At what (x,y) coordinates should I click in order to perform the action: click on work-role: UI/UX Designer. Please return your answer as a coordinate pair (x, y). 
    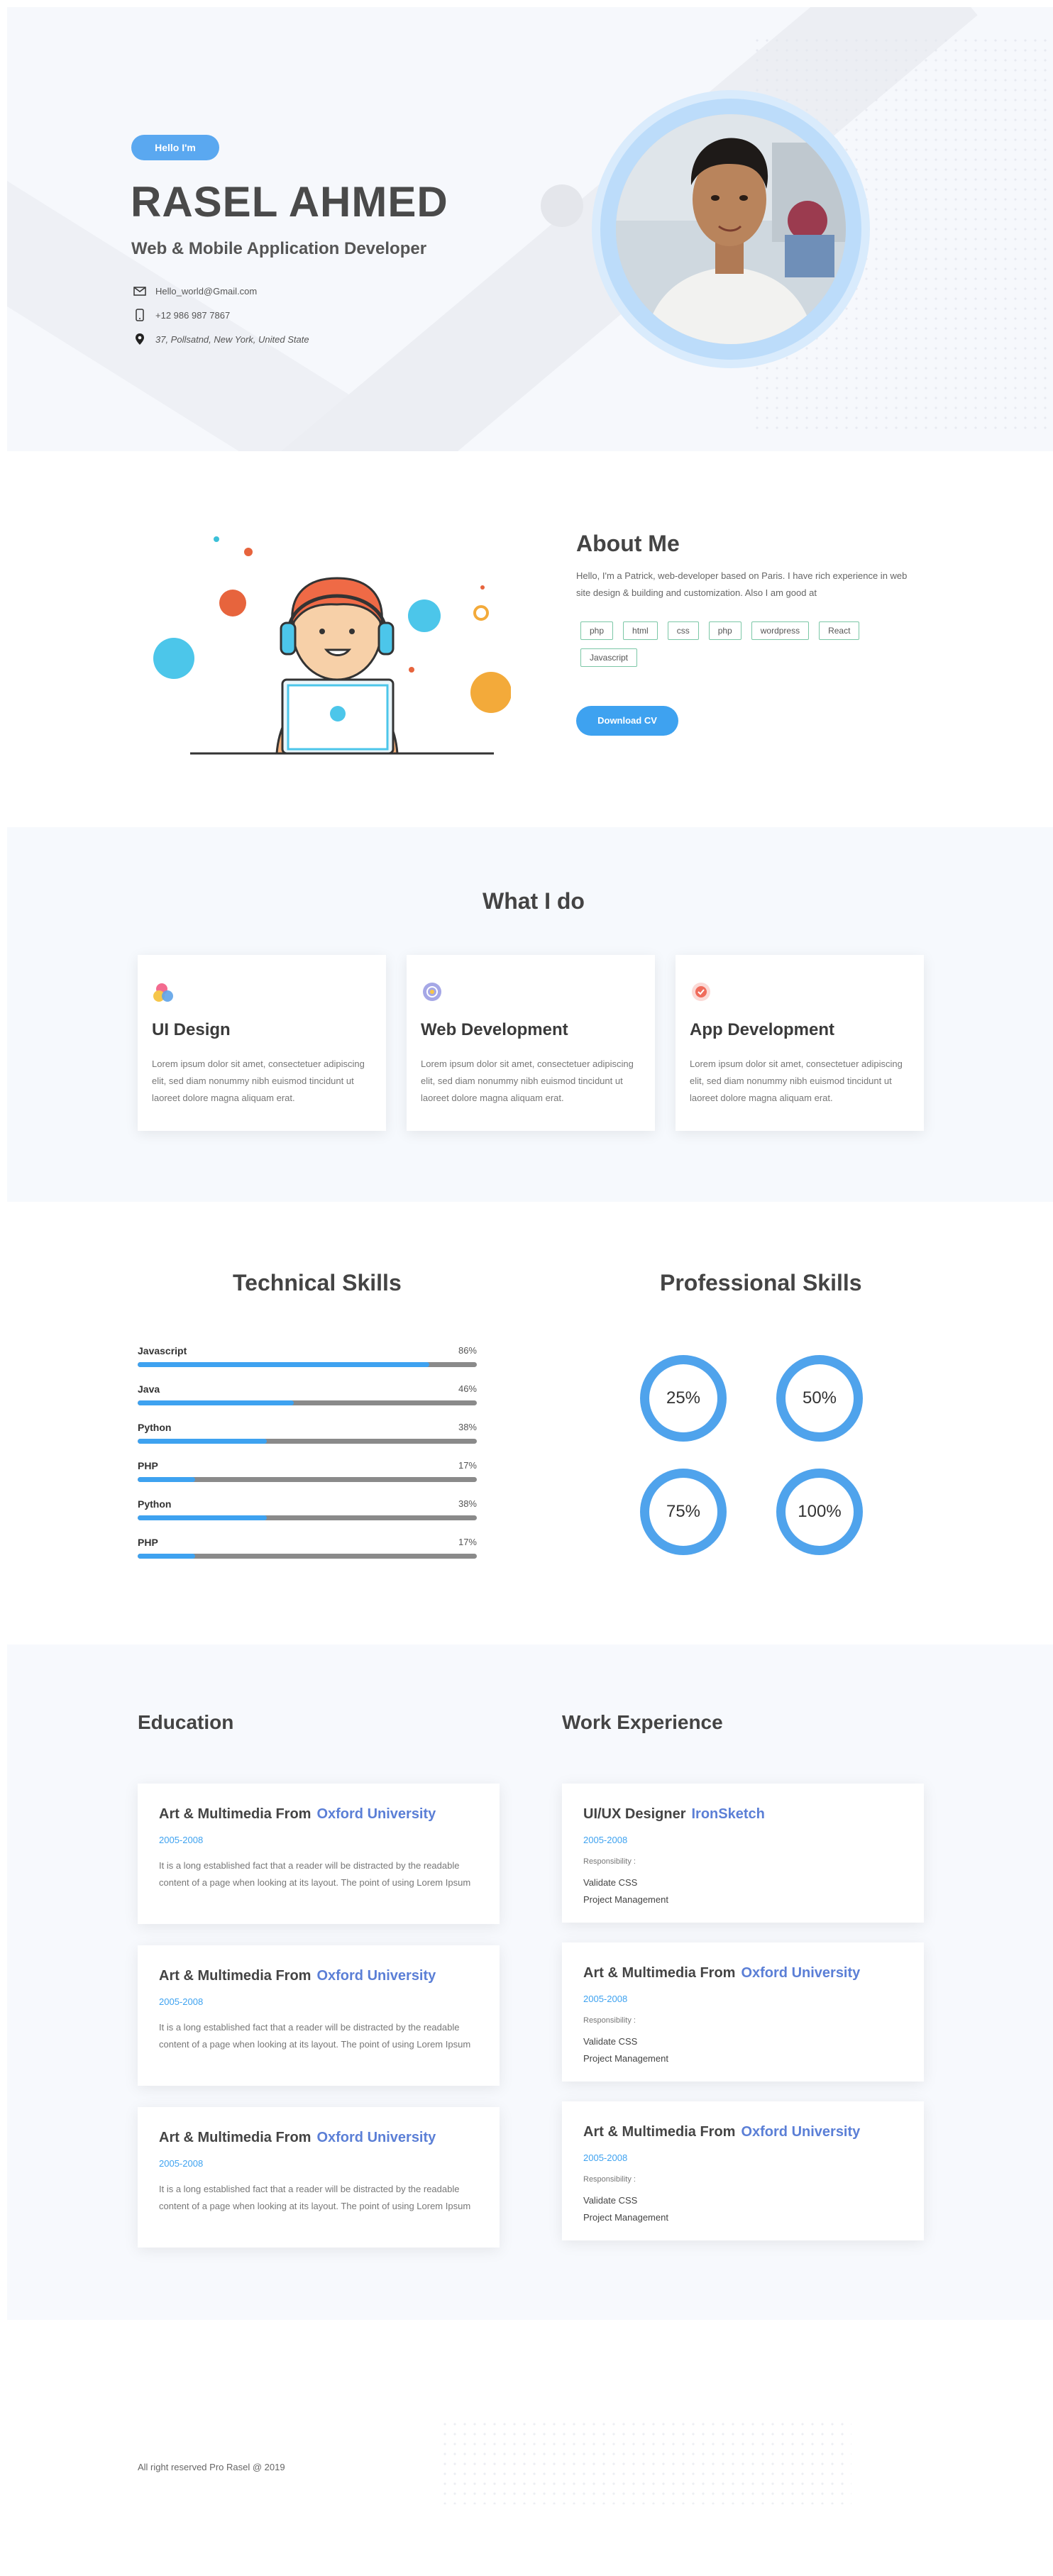
    Looking at the image, I should click on (634, 1814).